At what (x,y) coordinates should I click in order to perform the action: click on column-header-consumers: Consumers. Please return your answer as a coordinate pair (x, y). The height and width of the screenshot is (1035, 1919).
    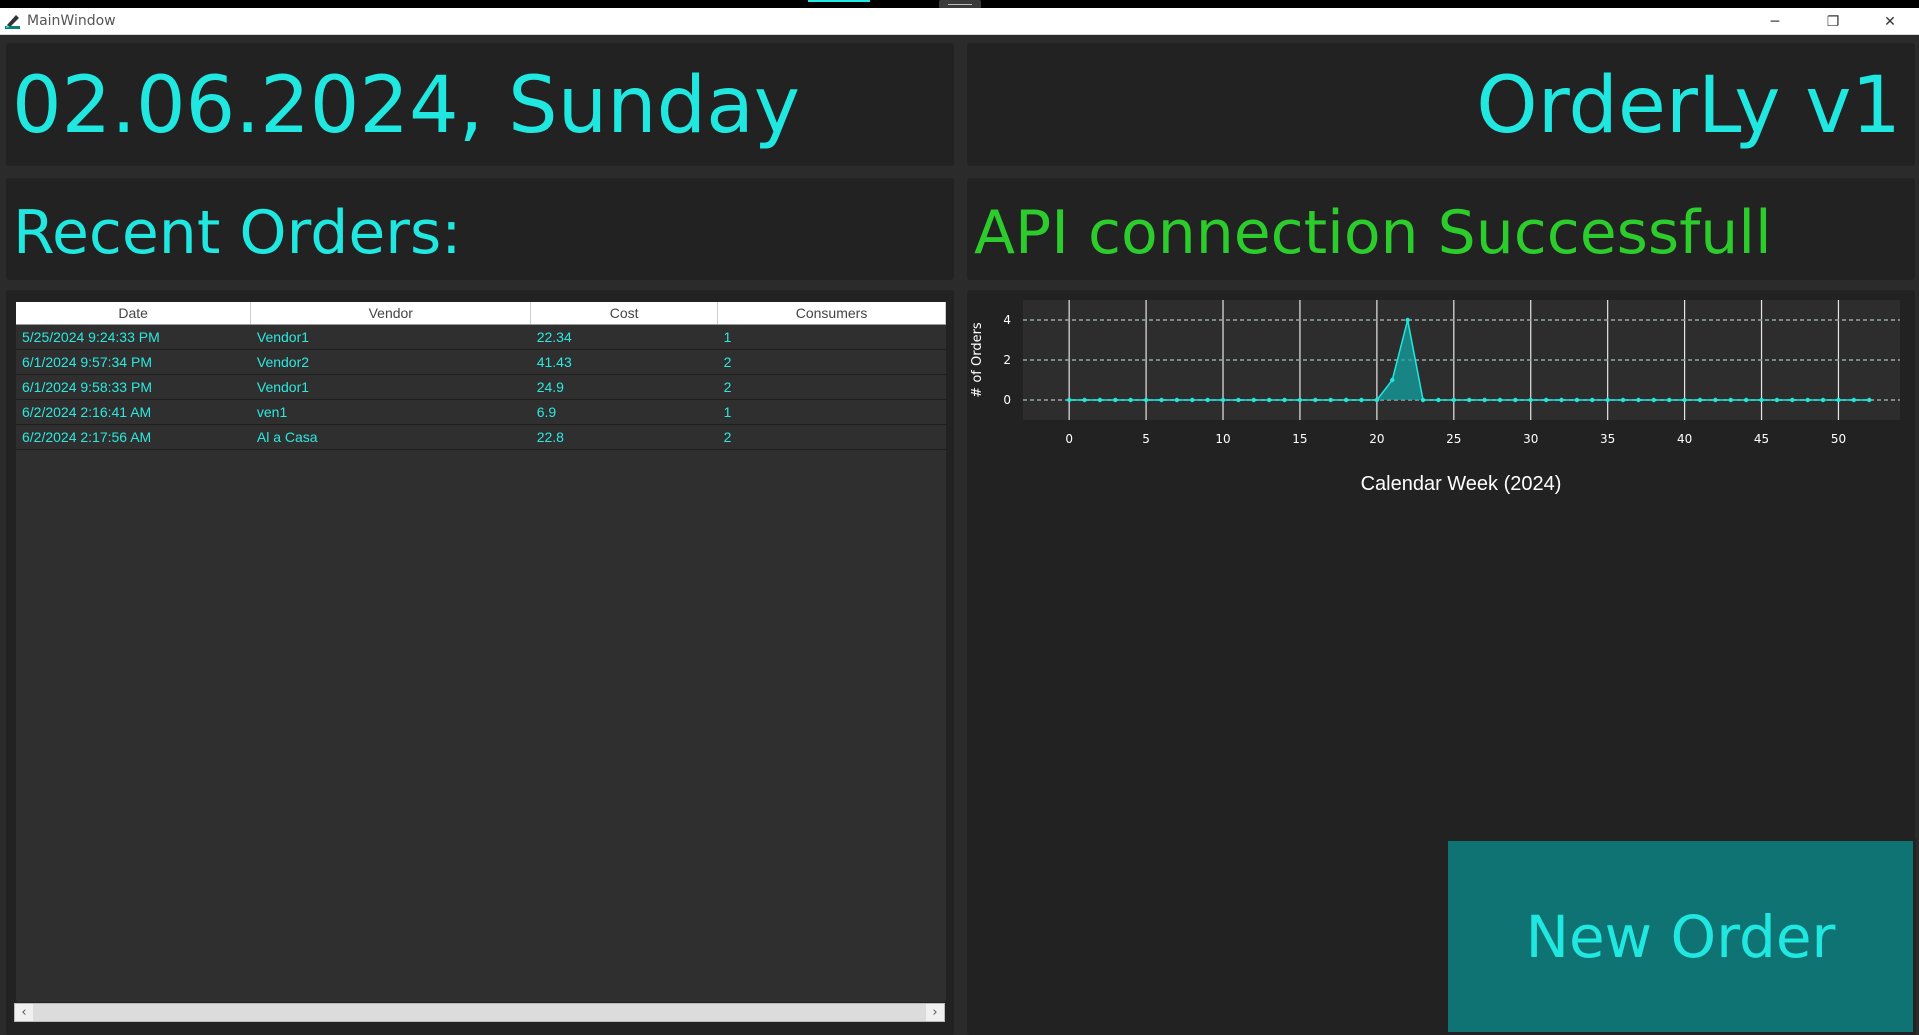
    Looking at the image, I should click on (831, 313).